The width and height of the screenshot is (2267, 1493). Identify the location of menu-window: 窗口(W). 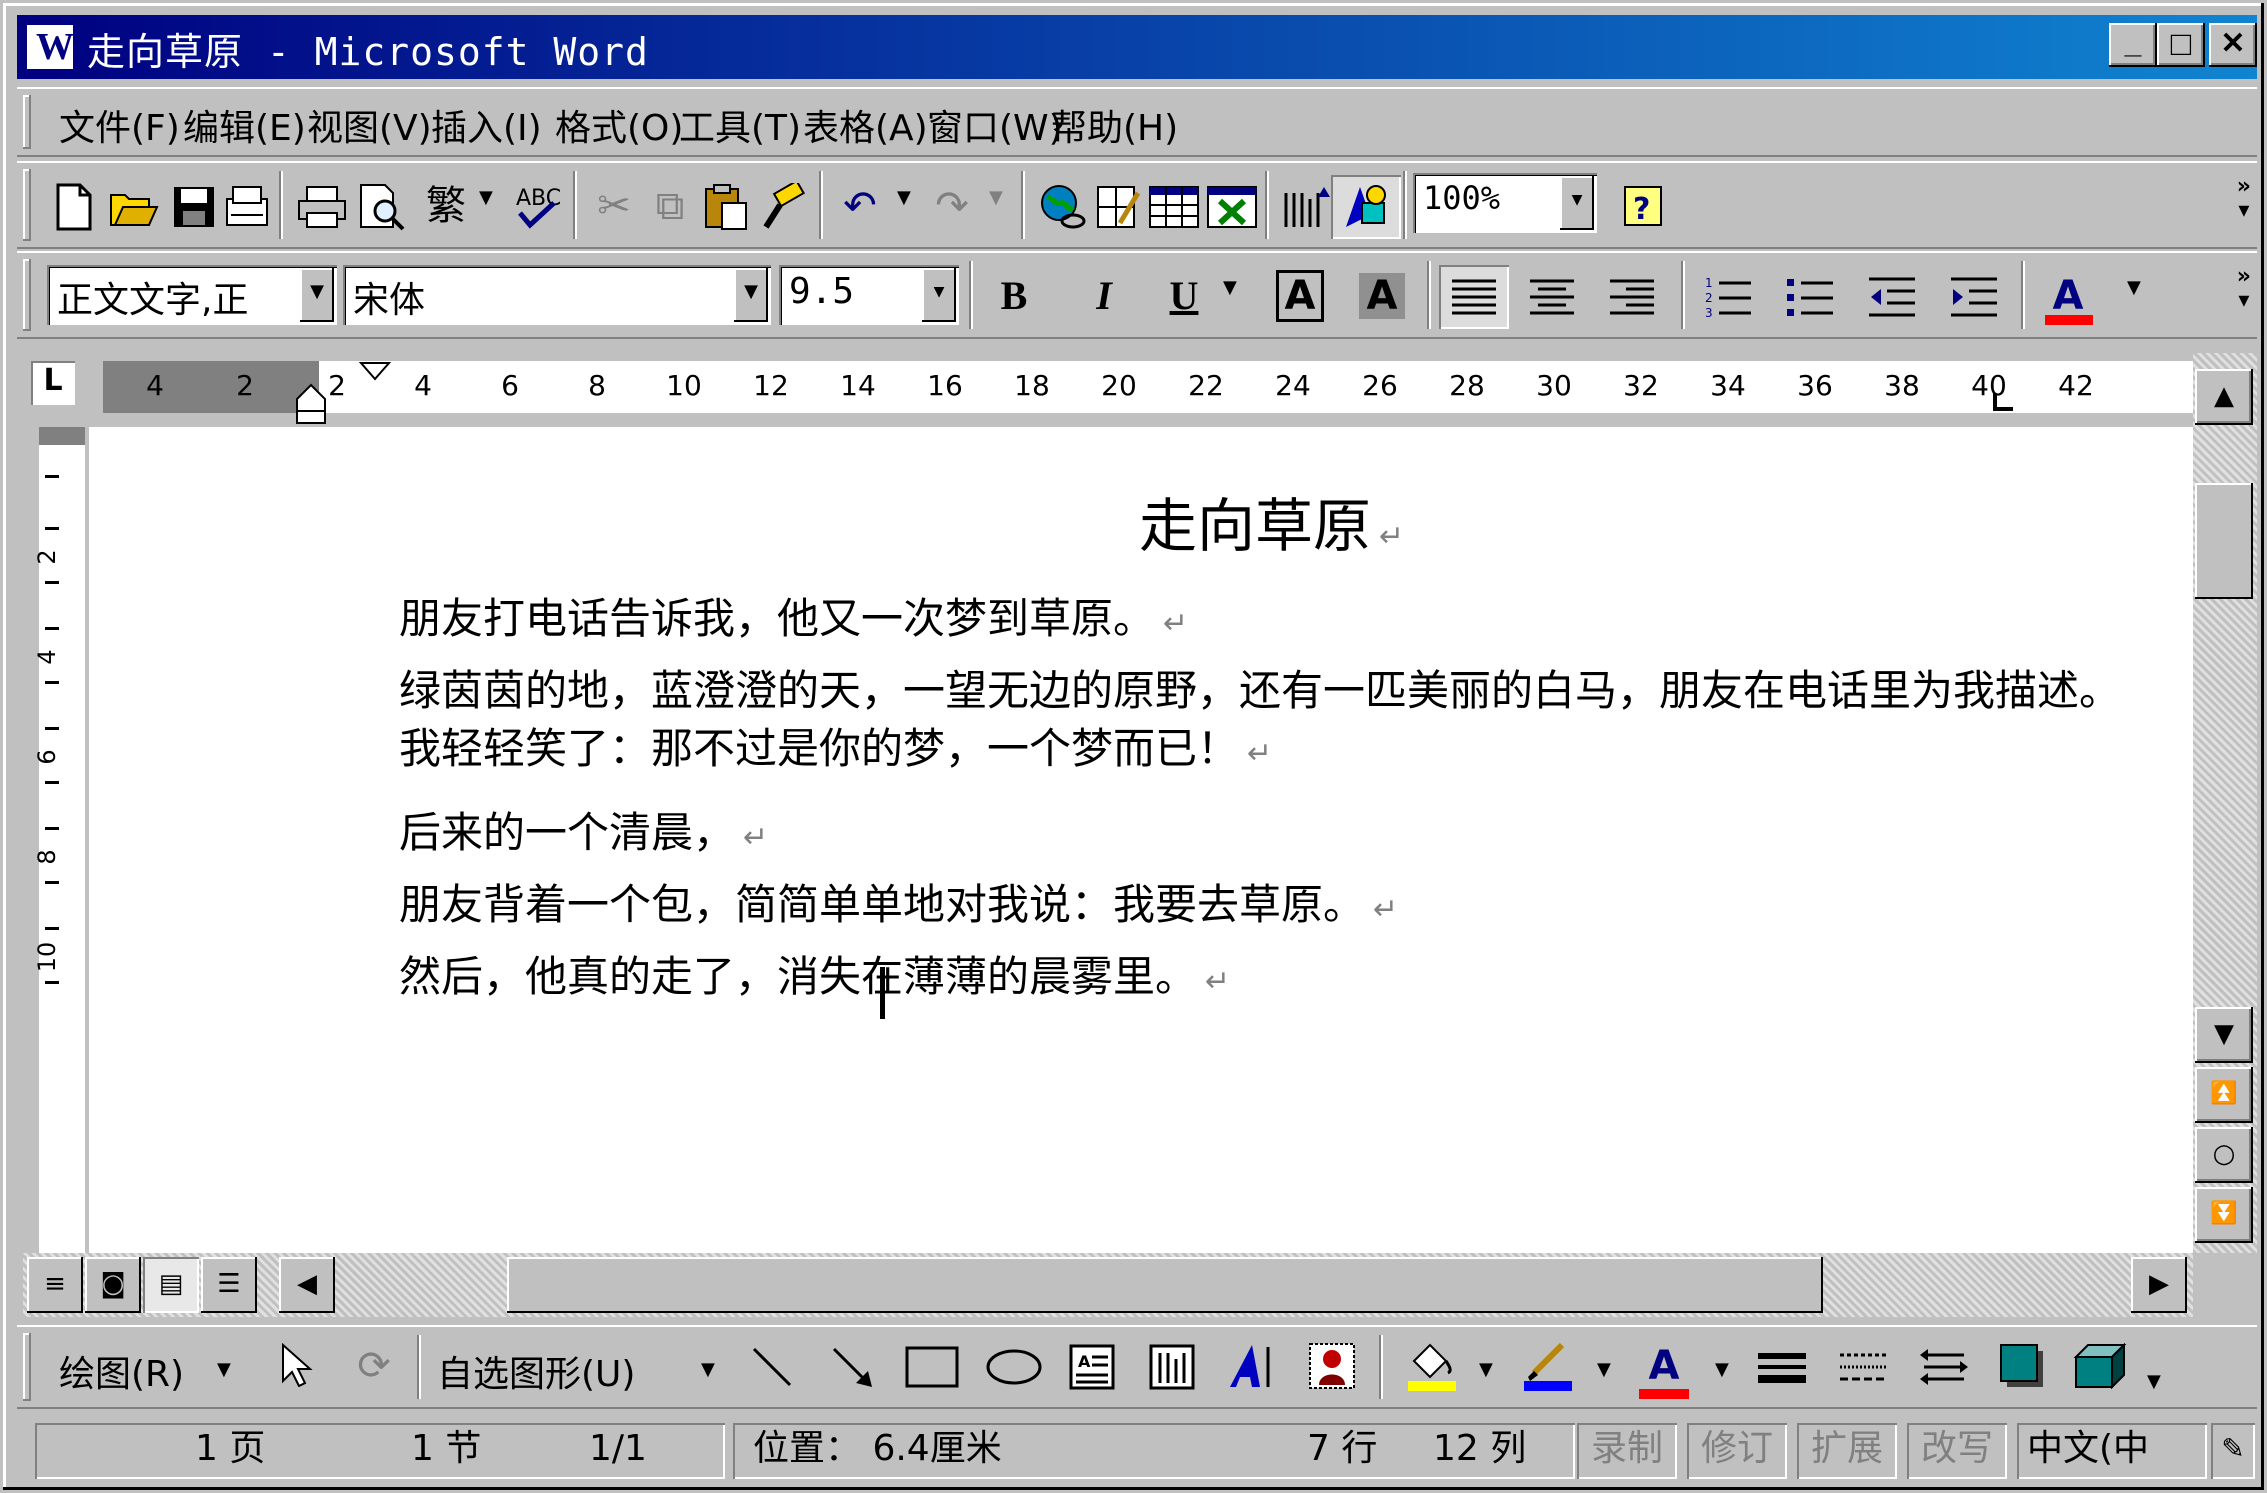
(995, 125).